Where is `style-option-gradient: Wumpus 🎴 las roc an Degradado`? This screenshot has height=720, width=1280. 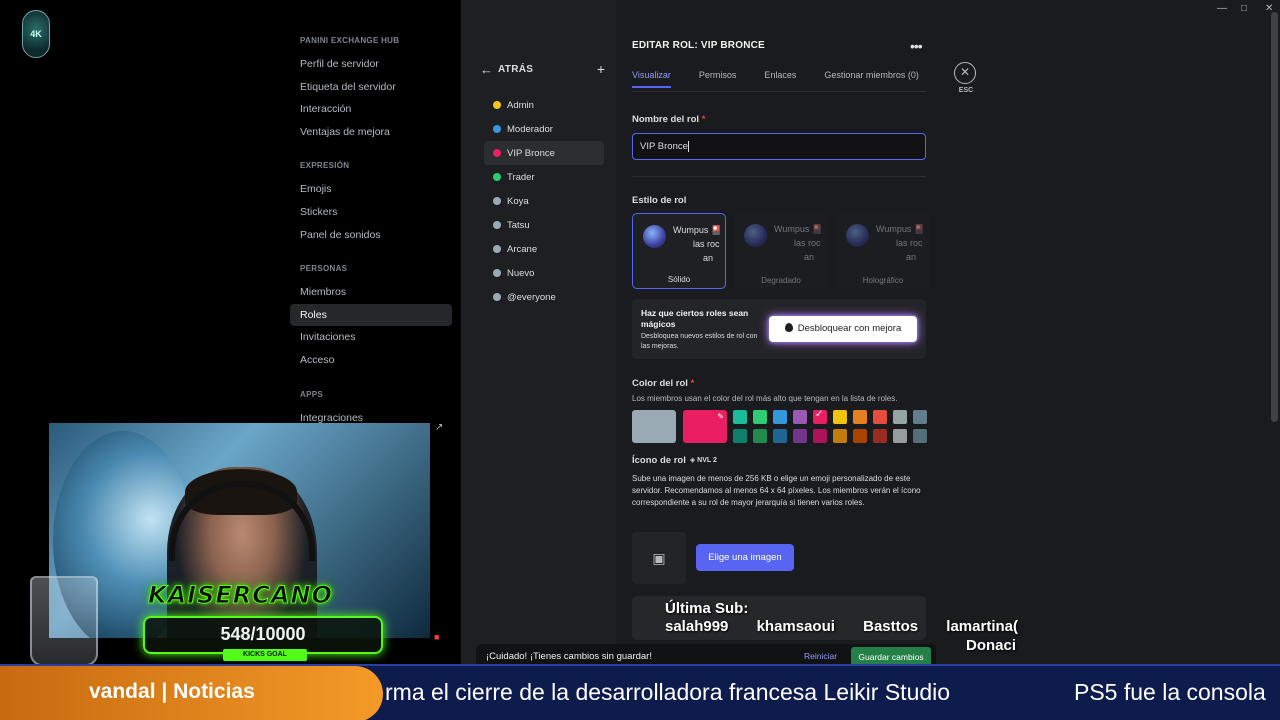
style-option-gradient: Wumpus 🎴 las roc an Degradado is located at coordinates (781, 251).